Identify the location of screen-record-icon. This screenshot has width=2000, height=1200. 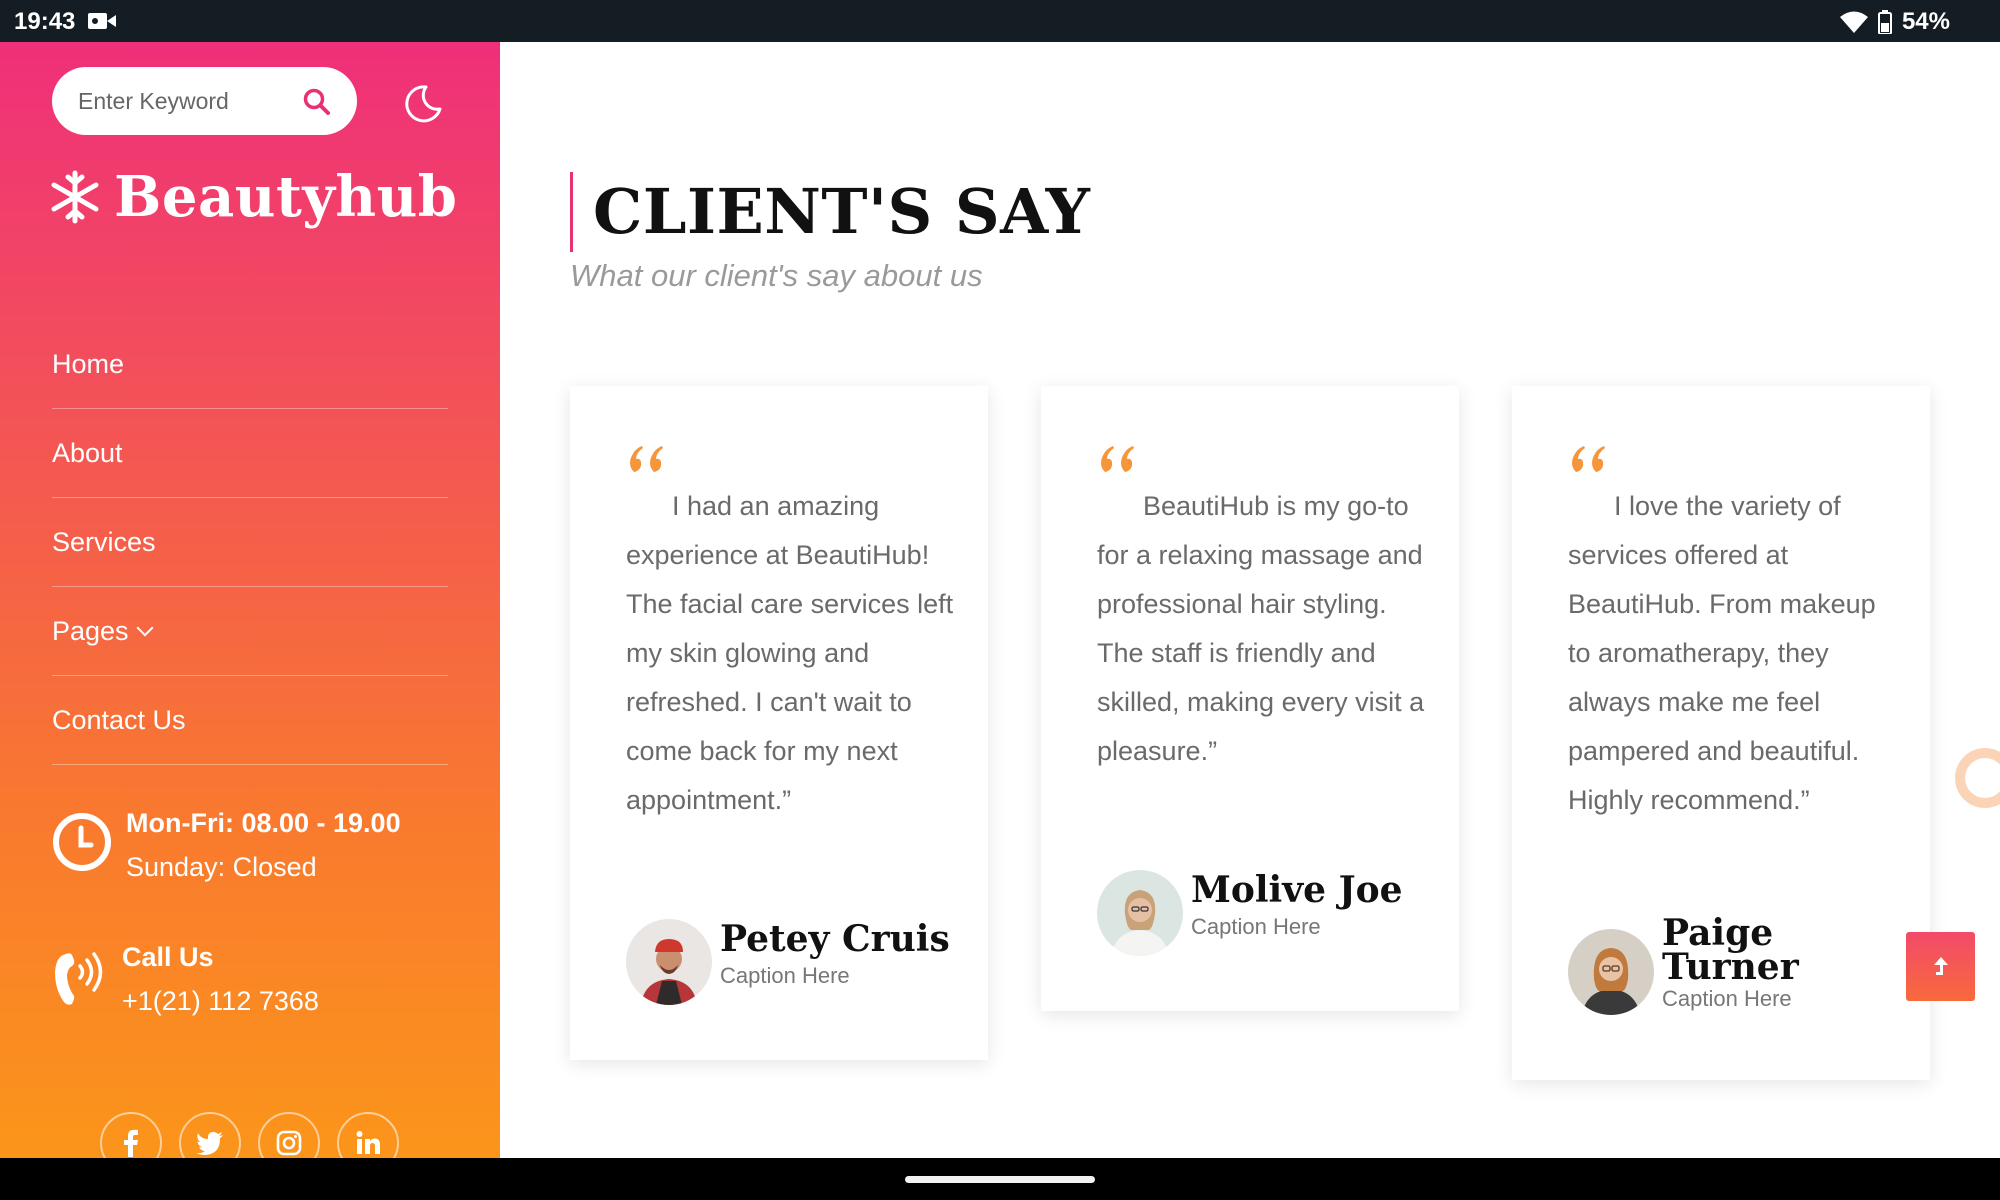
(102, 21).